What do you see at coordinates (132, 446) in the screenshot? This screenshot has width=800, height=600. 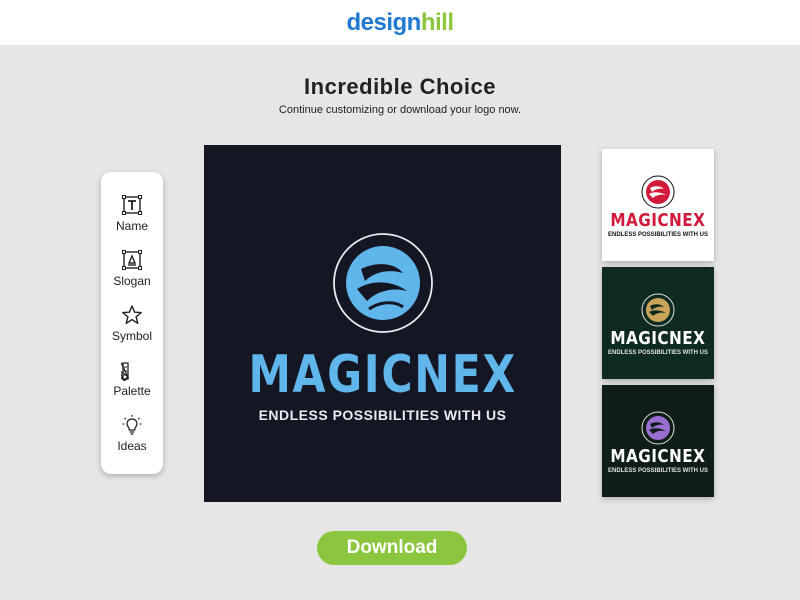 I see `tool-ideas-label: Ideas` at bounding box center [132, 446].